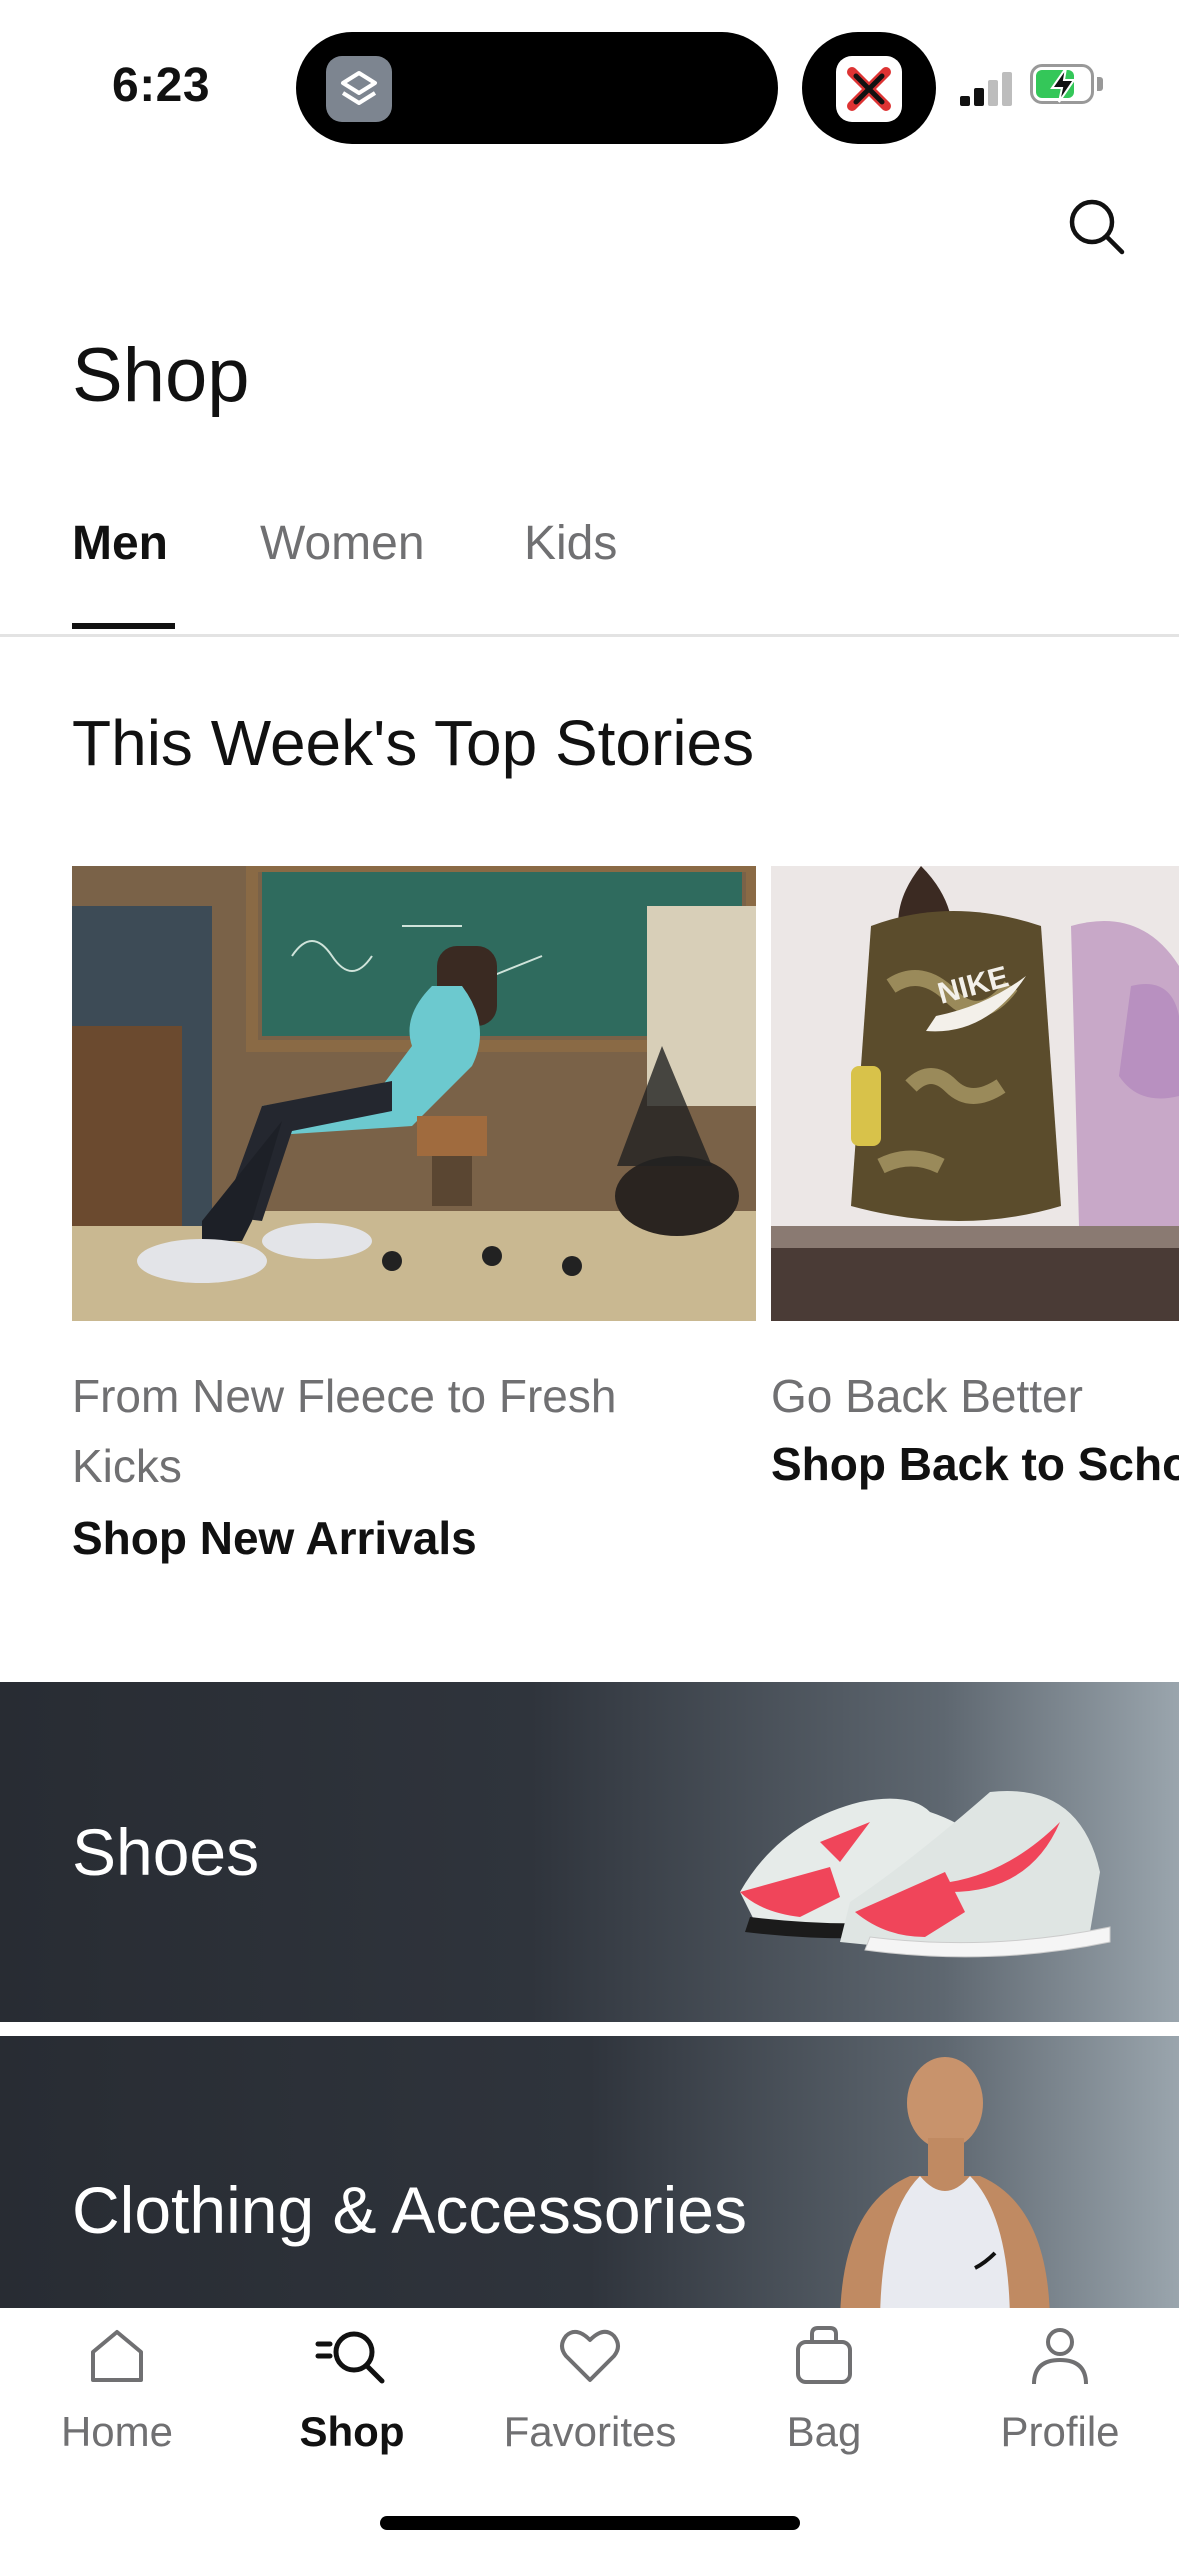  I want to click on shop-search-icon, so click(350, 2357).